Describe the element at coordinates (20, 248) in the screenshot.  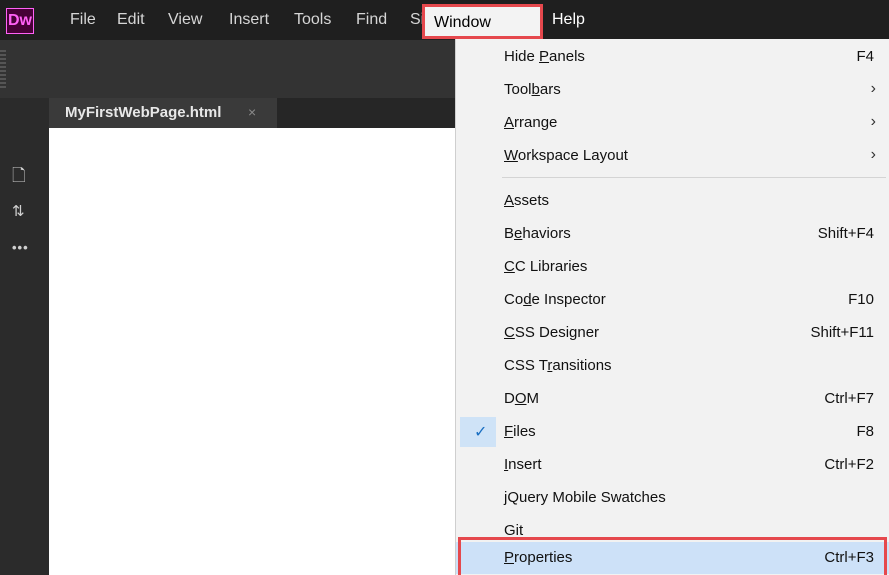
I see `more-icon: •••` at that location.